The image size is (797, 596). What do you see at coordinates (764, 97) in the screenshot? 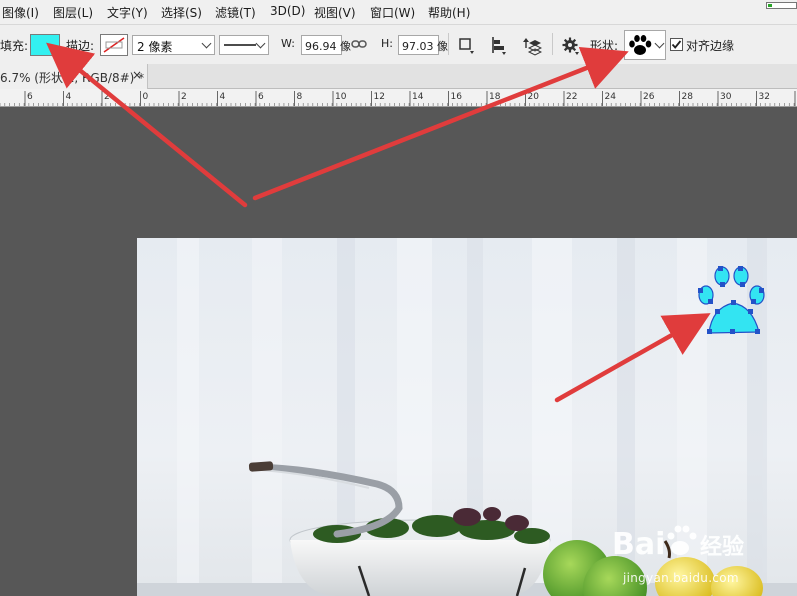
I see `ruler-label: 32` at bounding box center [764, 97].